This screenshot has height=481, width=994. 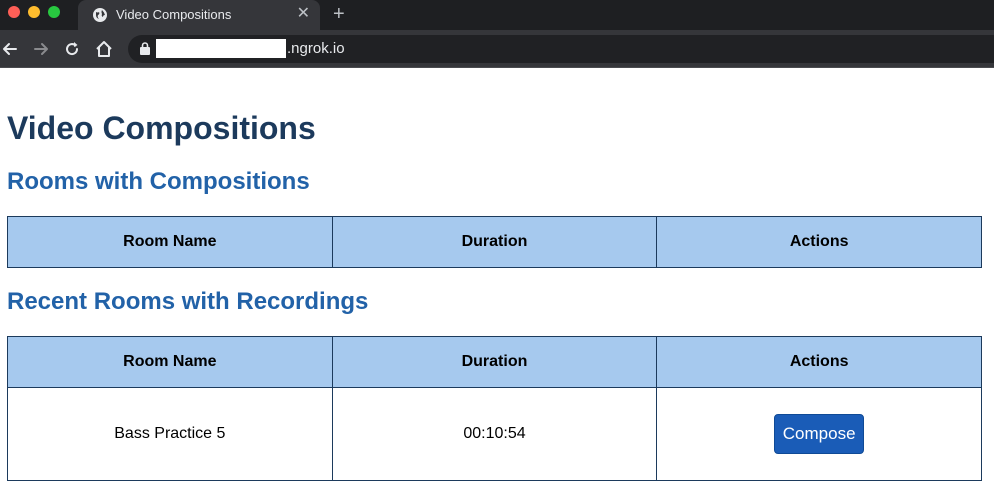 What do you see at coordinates (561, 49) in the screenshot?
I see `address-bar: .ngrok.io` at bounding box center [561, 49].